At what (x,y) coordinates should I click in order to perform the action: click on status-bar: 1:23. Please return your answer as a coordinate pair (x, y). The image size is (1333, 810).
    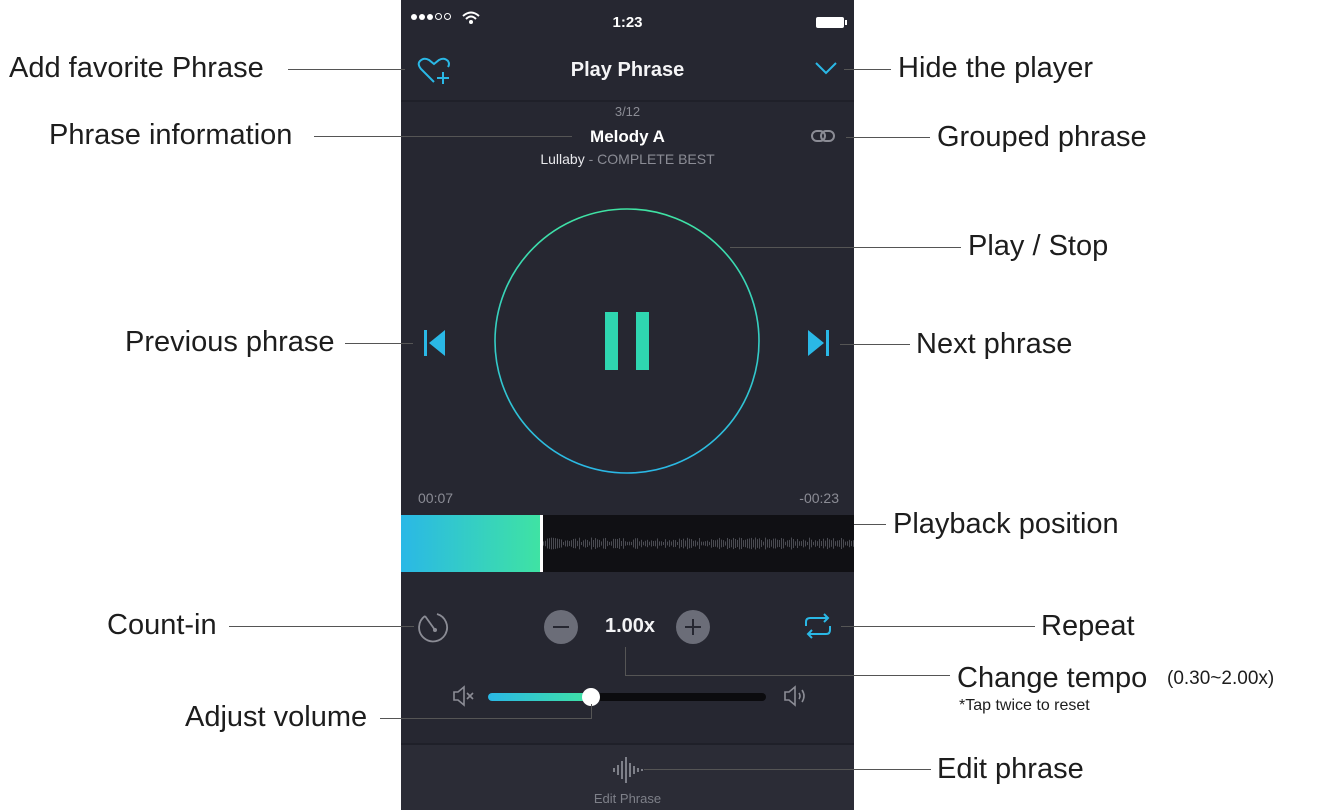
    Looking at the image, I should click on (627, 21).